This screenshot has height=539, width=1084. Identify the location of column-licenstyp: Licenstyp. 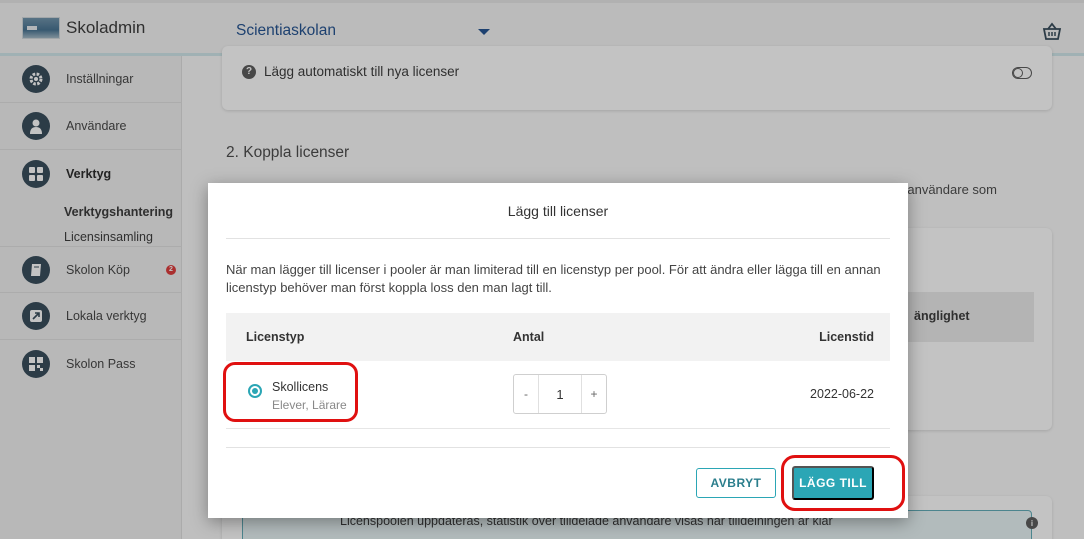
(275, 337).